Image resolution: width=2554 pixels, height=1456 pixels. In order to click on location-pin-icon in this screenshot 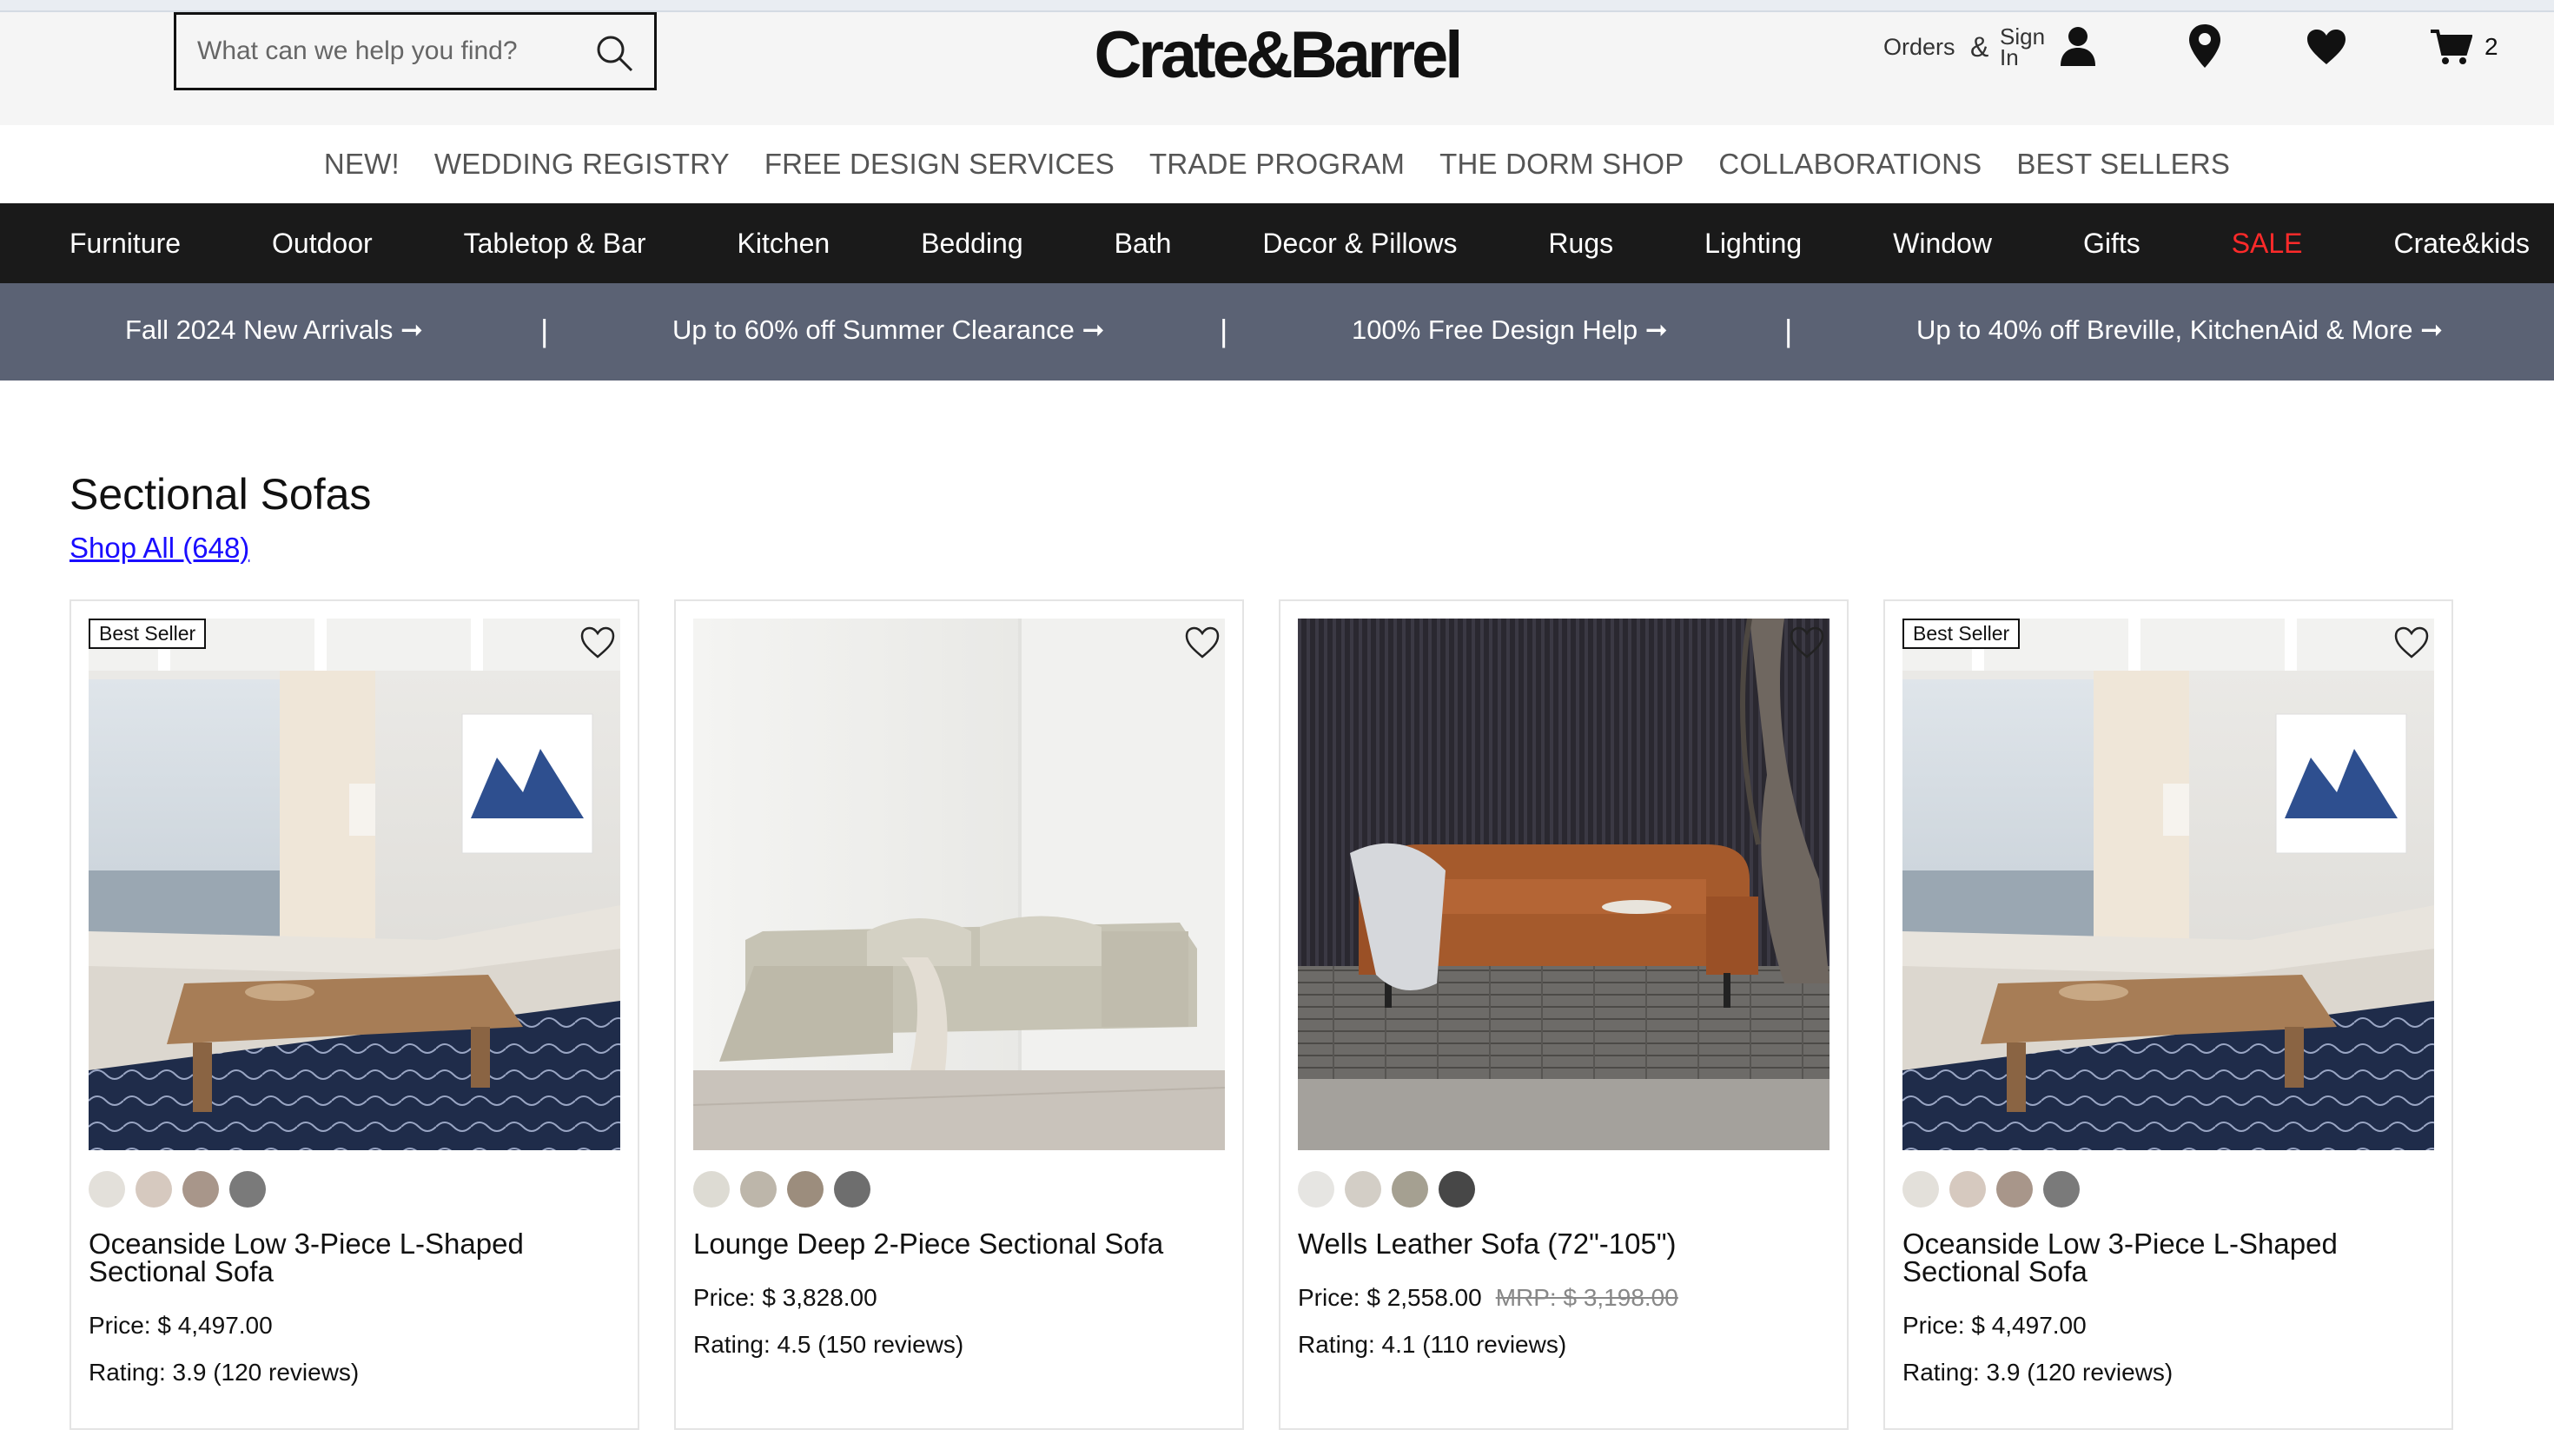, I will do `click(2205, 46)`.